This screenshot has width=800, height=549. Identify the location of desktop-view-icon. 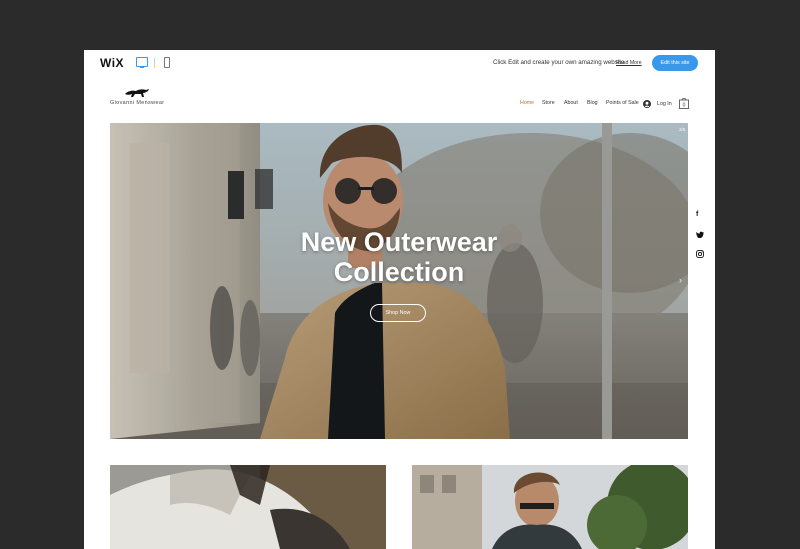
(142, 62).